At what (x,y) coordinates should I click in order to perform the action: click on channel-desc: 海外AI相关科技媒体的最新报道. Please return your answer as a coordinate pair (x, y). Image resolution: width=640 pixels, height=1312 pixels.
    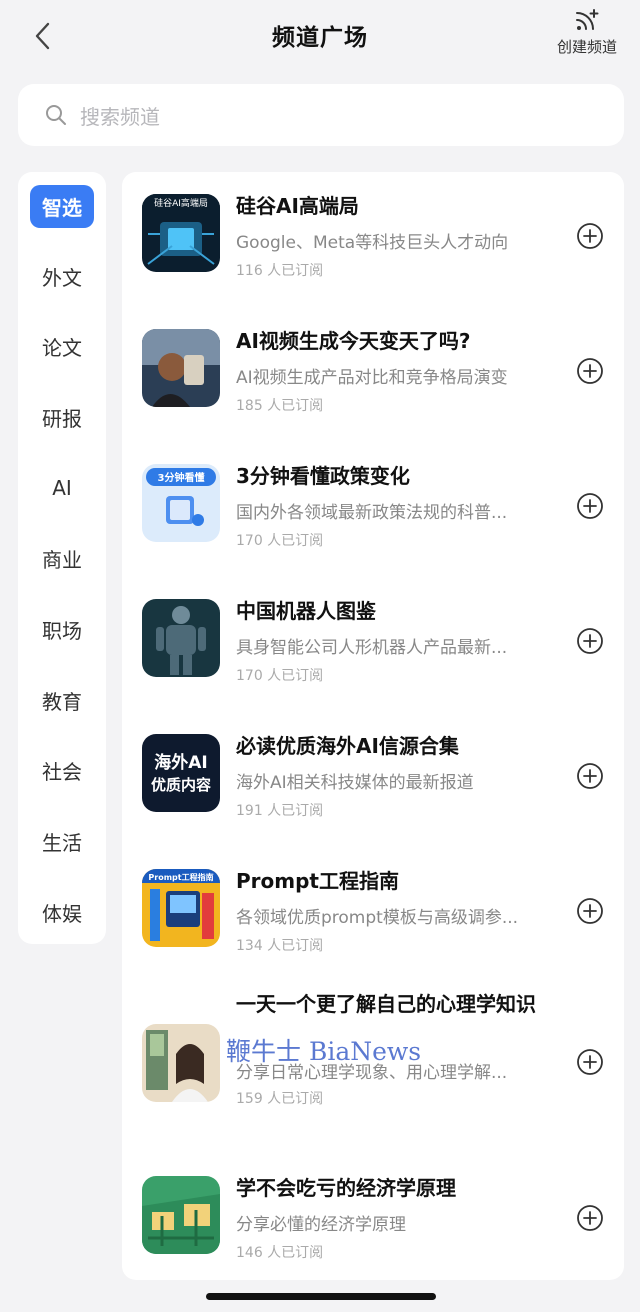
    Looking at the image, I should click on (355, 783).